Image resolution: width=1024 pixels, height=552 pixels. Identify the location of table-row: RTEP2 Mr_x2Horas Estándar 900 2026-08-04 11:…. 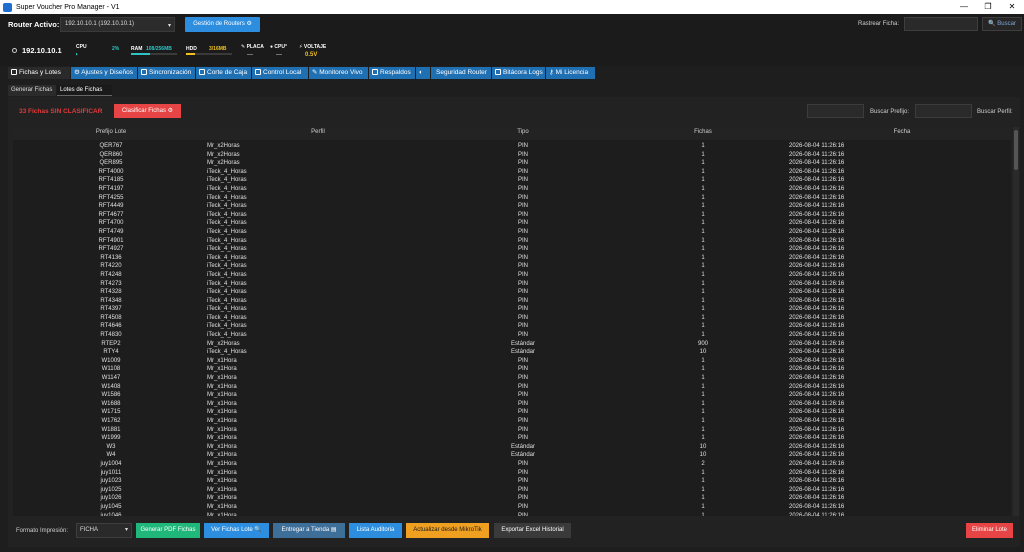
(512, 344).